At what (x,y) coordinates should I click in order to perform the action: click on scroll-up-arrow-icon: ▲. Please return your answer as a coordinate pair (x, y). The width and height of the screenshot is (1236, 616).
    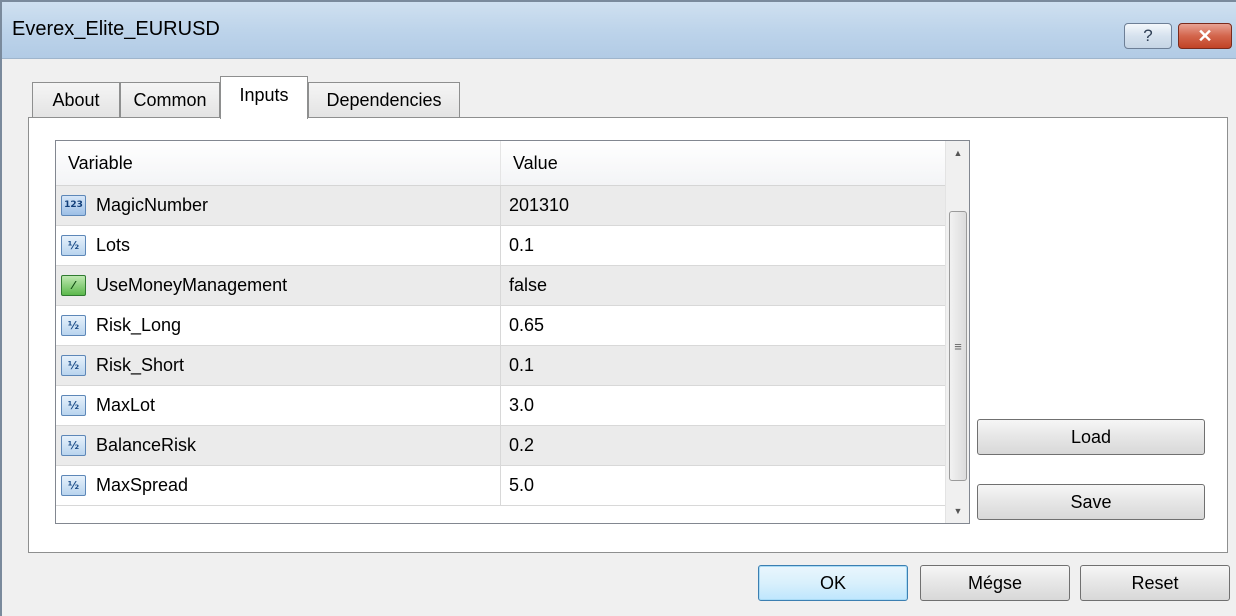
    Looking at the image, I should click on (957, 153).